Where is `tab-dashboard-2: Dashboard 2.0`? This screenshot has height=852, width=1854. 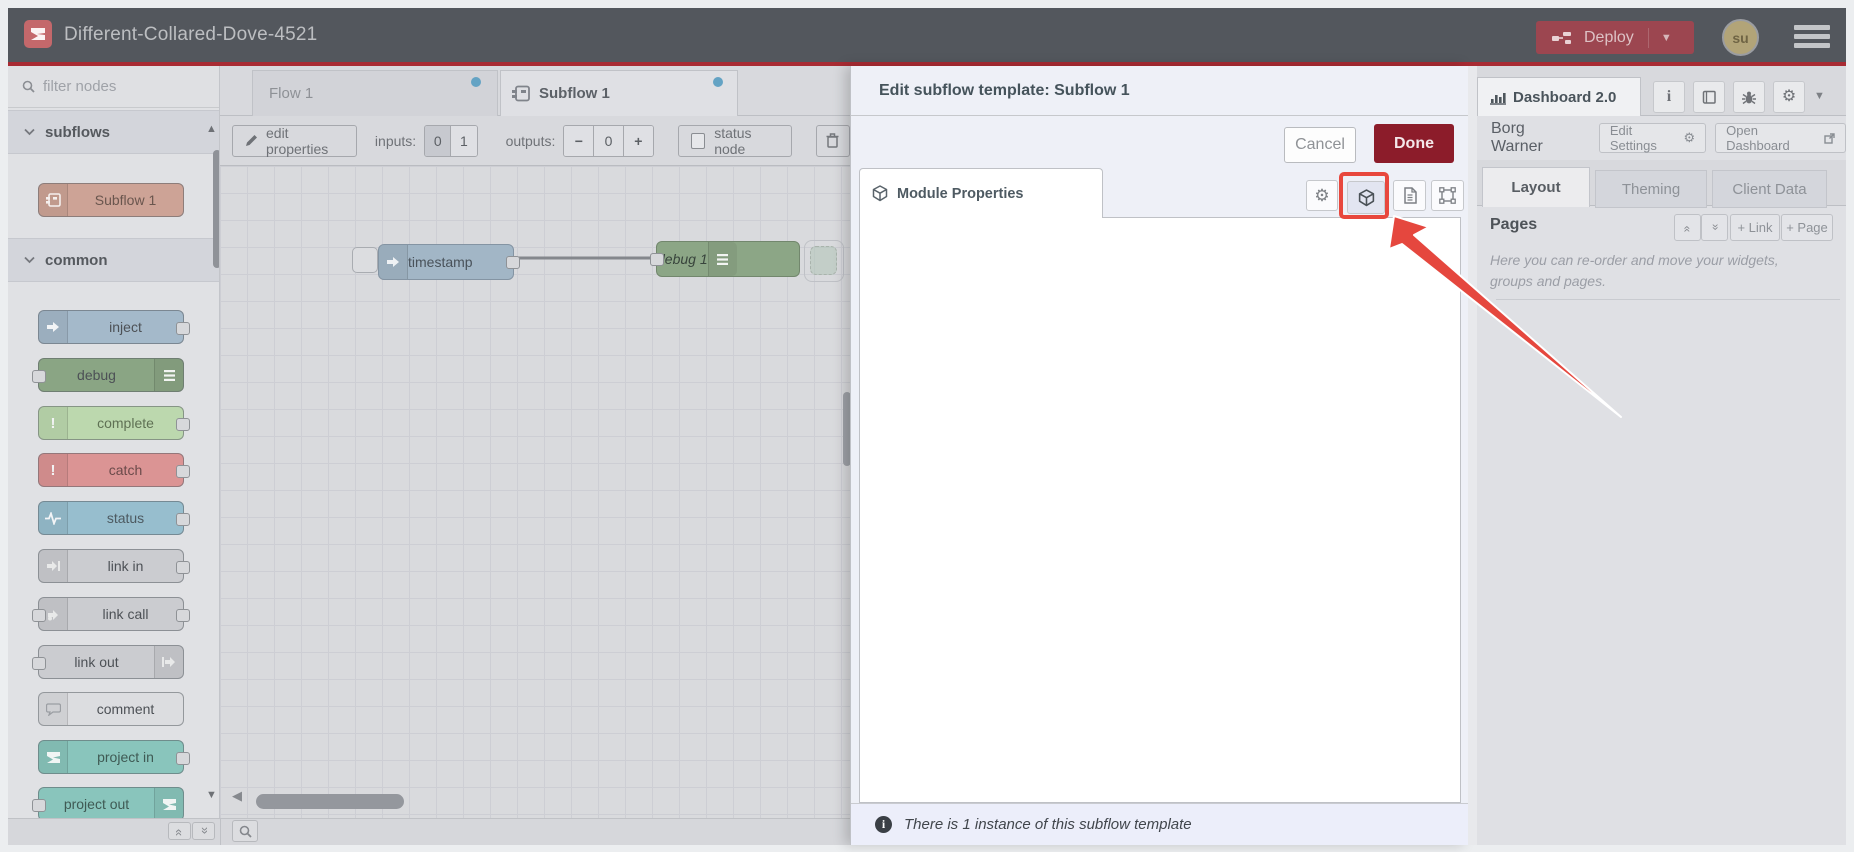
tab-dashboard-2: Dashboard 2.0 is located at coordinates (1559, 96).